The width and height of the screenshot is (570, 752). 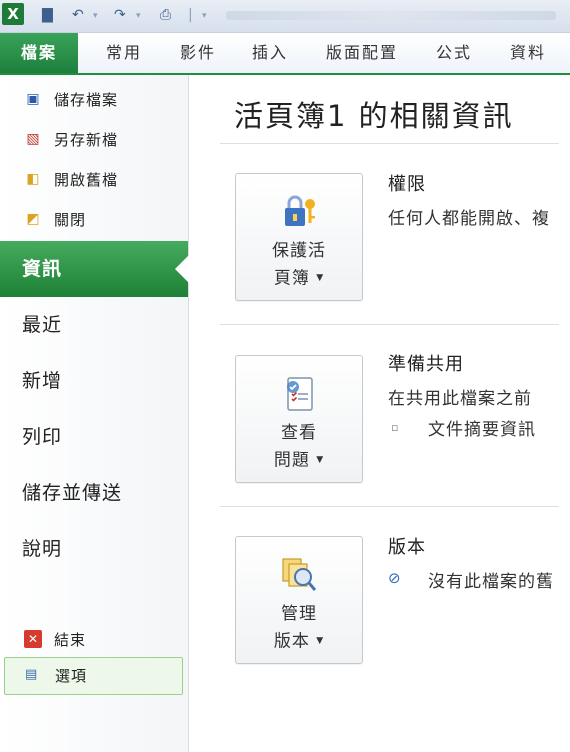 What do you see at coordinates (94, 493) in the screenshot?
I see `nav-save-send: 儲存並傳送` at bounding box center [94, 493].